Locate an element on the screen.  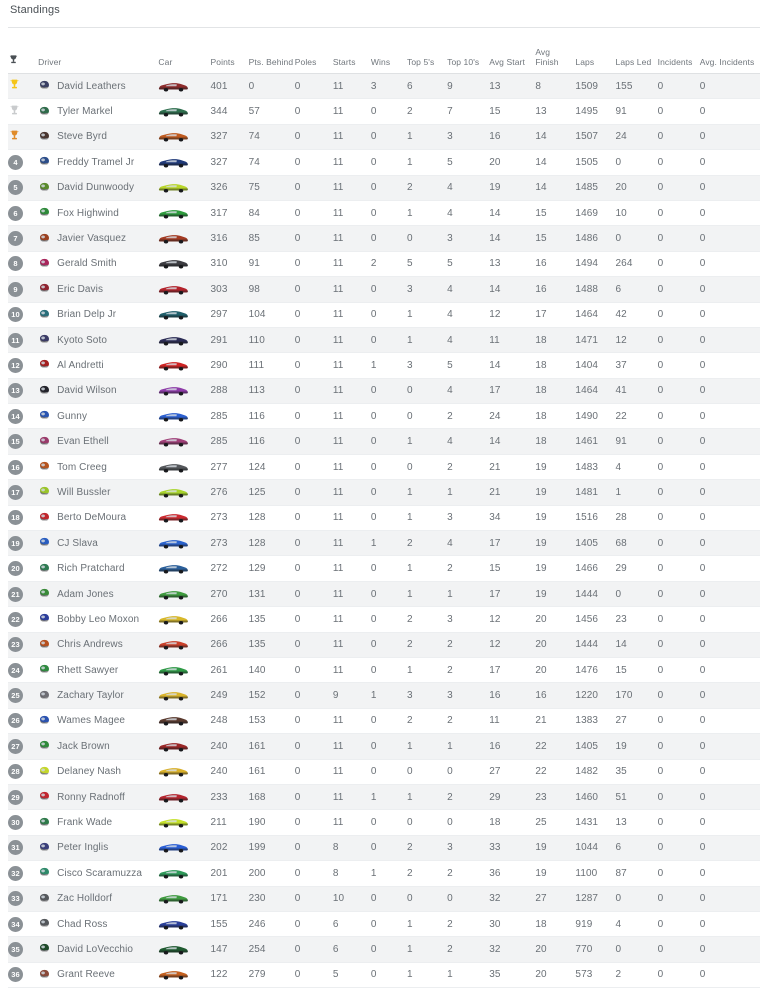
table-row: 12 Al Andretti 290 111 0 11 1 3 5 14 18 1404 37 0 0 is located at coordinates (384, 365).